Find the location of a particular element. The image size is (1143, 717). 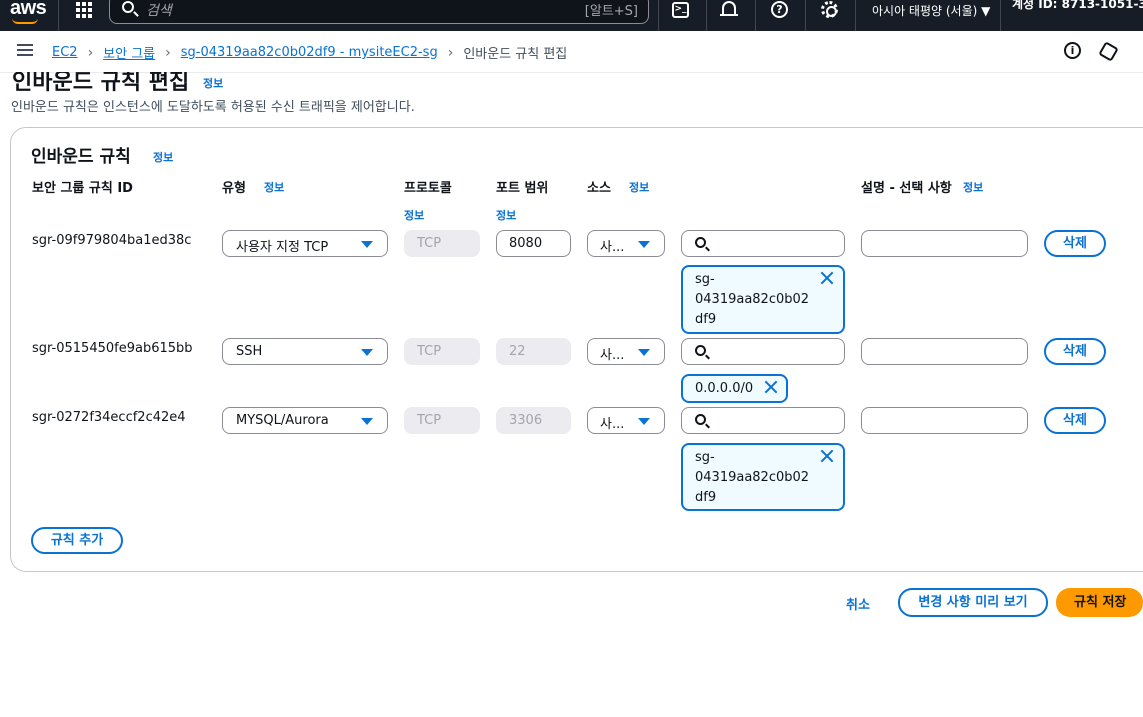

port-range-input: 8080 is located at coordinates (533, 243).